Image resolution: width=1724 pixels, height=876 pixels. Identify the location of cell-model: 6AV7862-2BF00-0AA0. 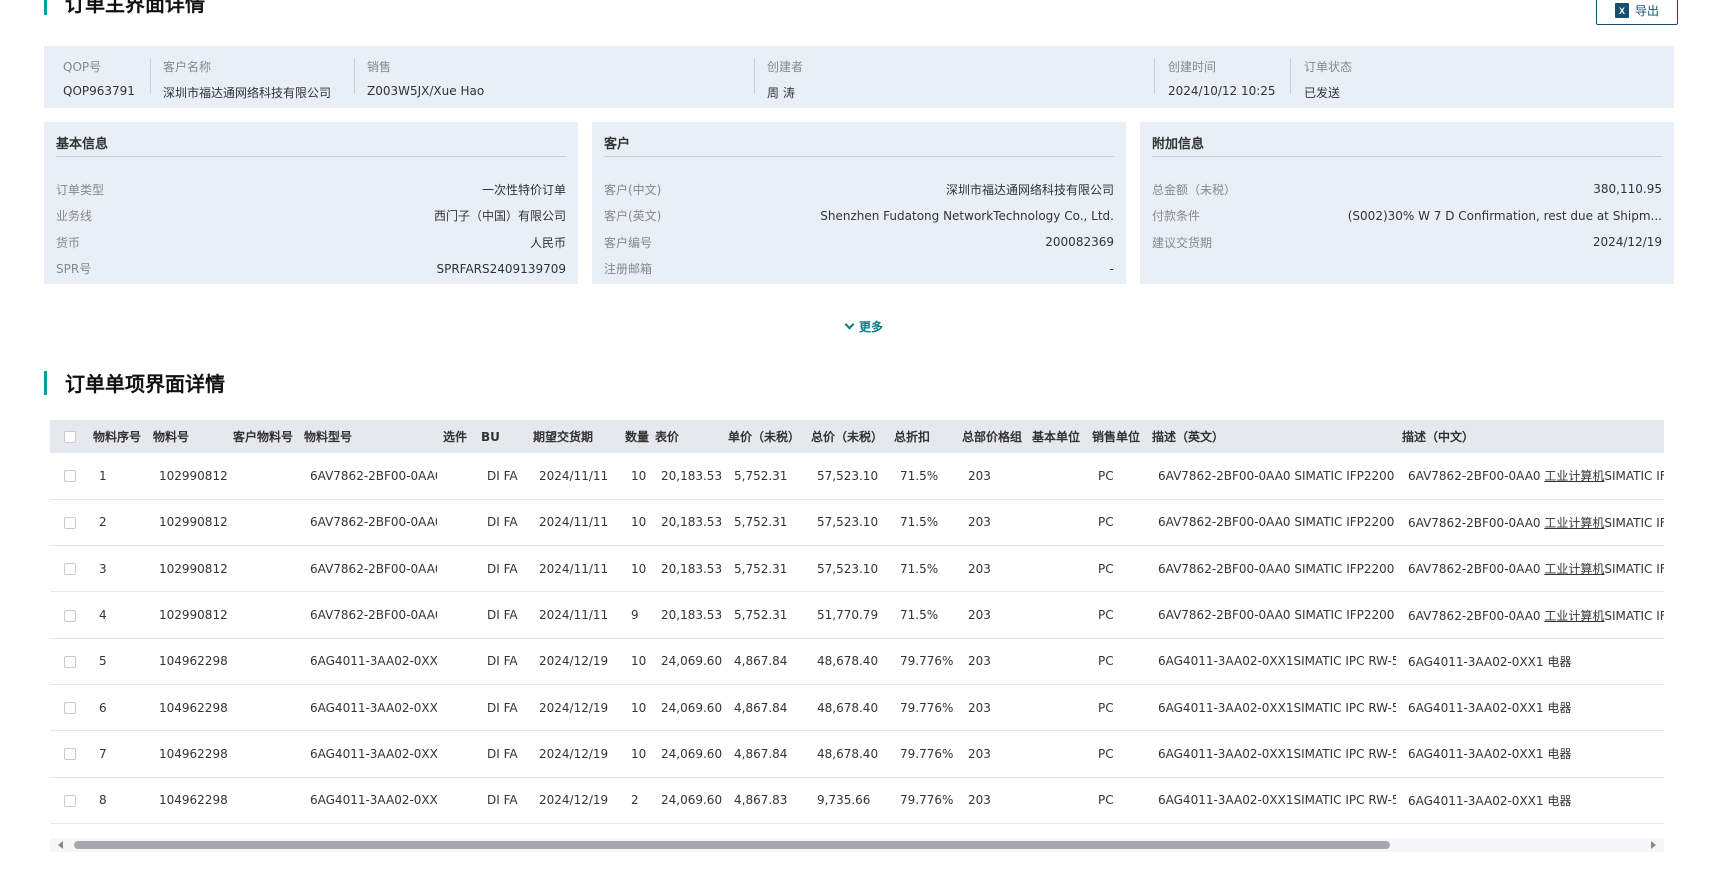
(373, 568).